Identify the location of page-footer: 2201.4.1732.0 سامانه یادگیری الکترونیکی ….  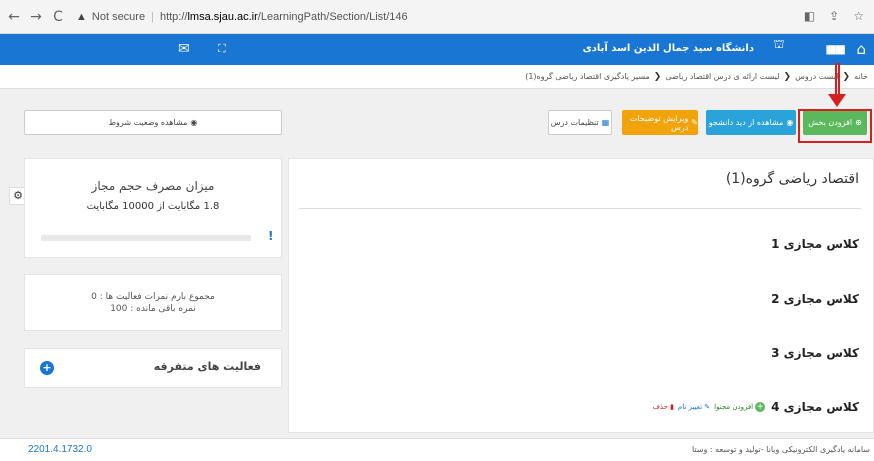
(437, 449).